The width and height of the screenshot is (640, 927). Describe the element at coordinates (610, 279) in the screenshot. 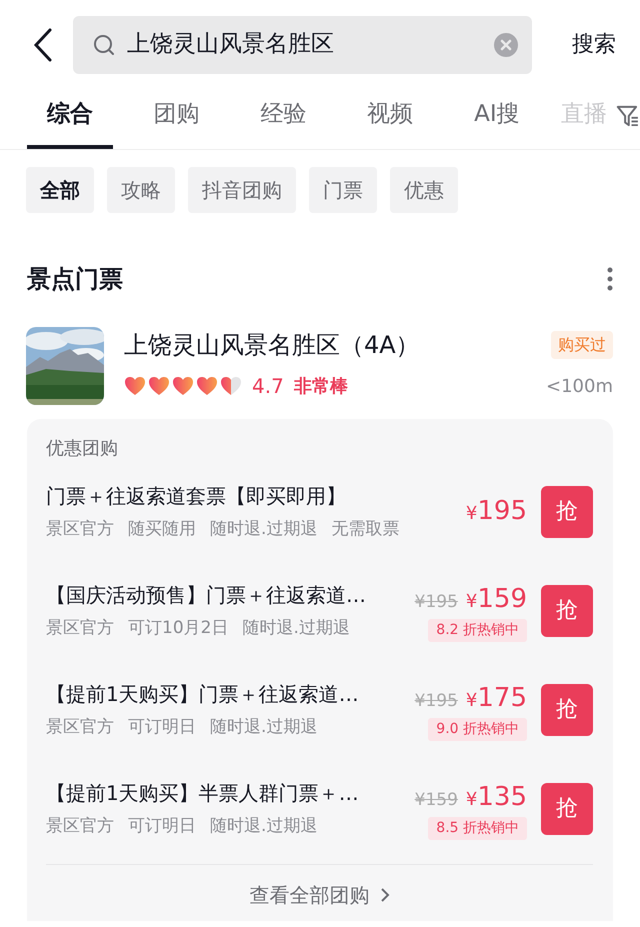

I see `more-icon` at that location.